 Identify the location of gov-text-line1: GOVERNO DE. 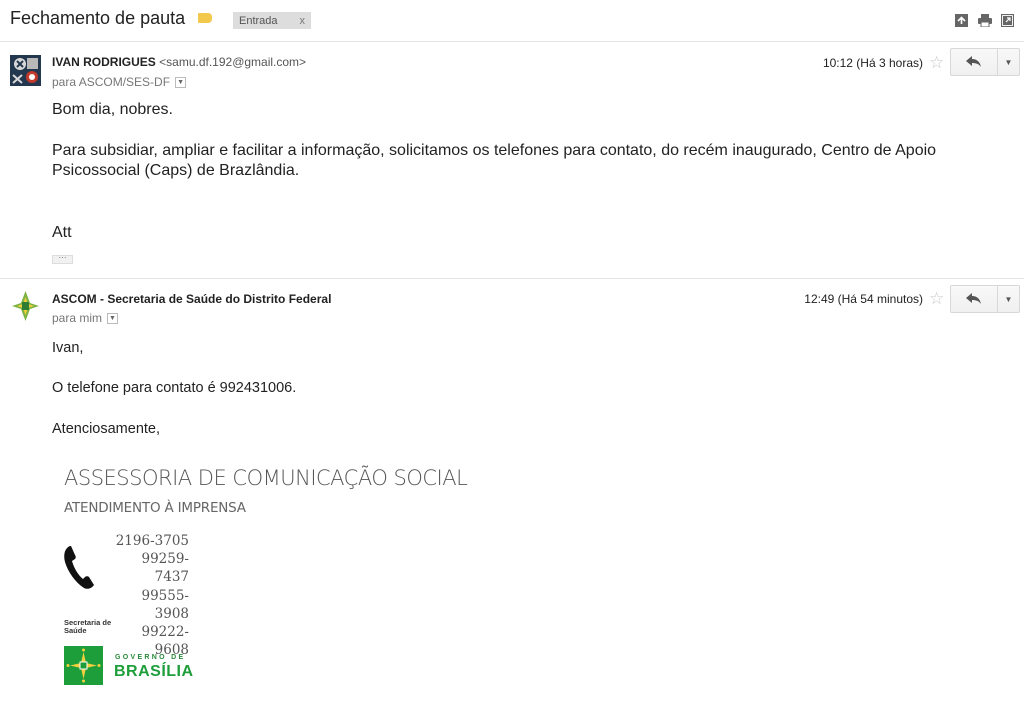
(150, 657).